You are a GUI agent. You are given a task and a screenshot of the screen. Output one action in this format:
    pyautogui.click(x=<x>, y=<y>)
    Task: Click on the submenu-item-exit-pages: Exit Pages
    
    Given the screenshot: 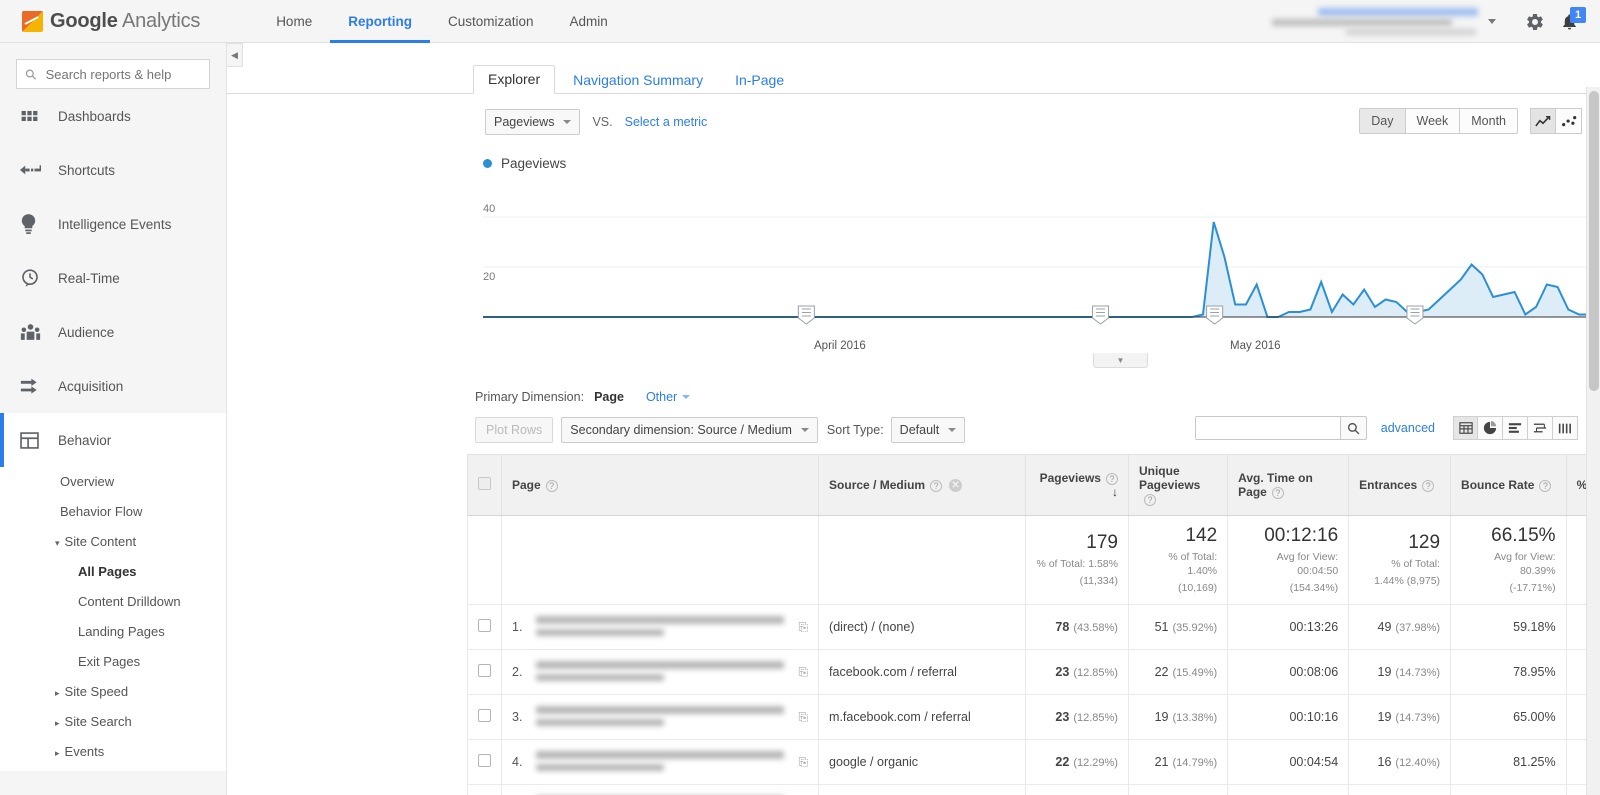 What is the action you would take?
    pyautogui.click(x=113, y=662)
    